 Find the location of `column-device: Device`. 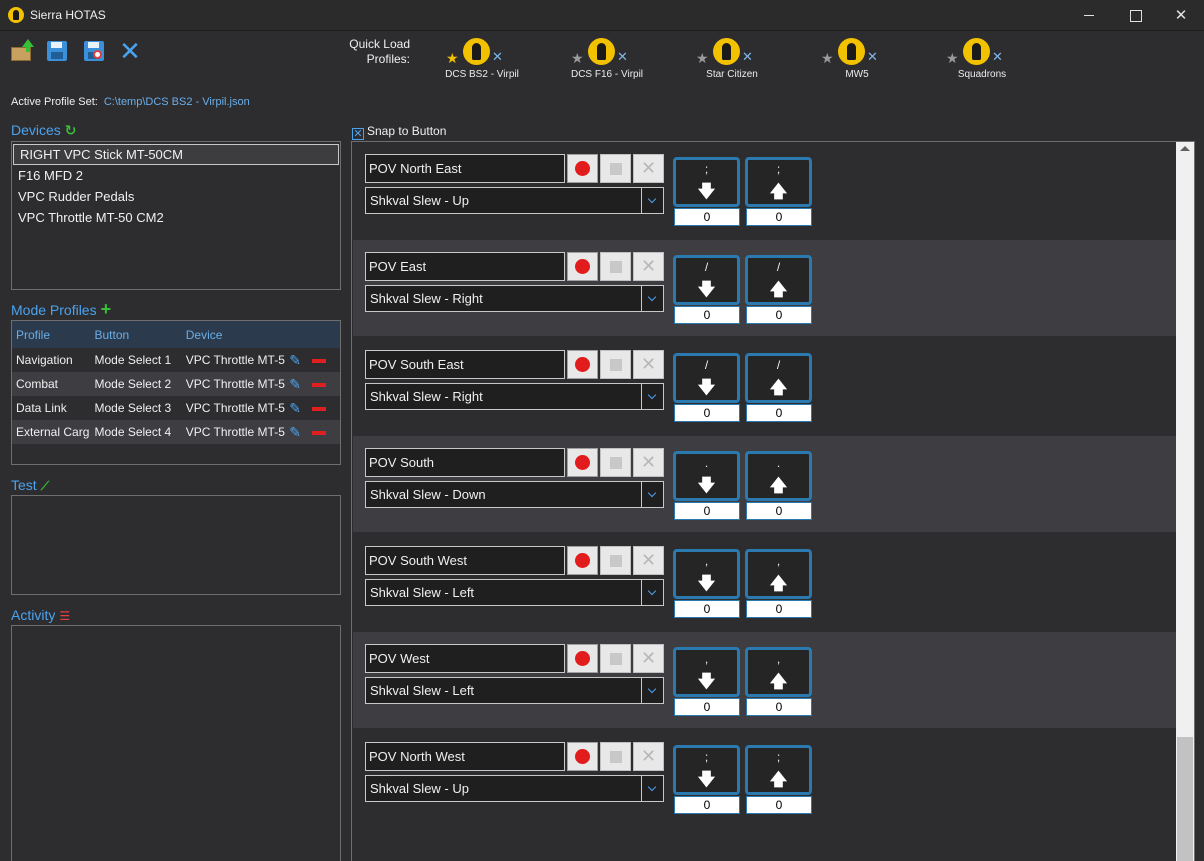

column-device: Device is located at coordinates (234, 334).